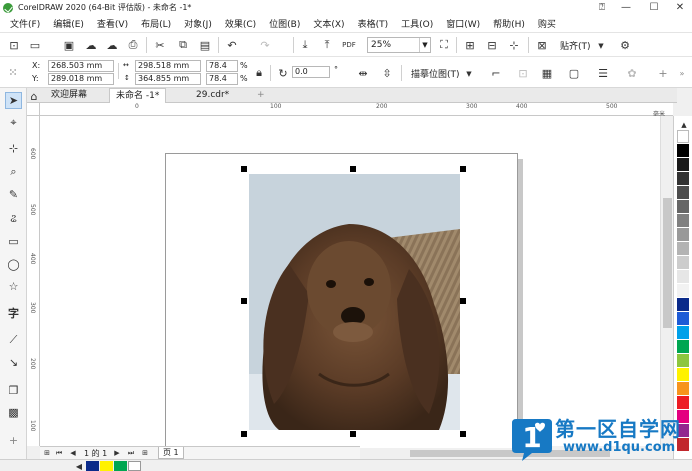  Describe the element at coordinates (311, 72) in the screenshot. I see `rotation-angle-field: 0.0` at that location.